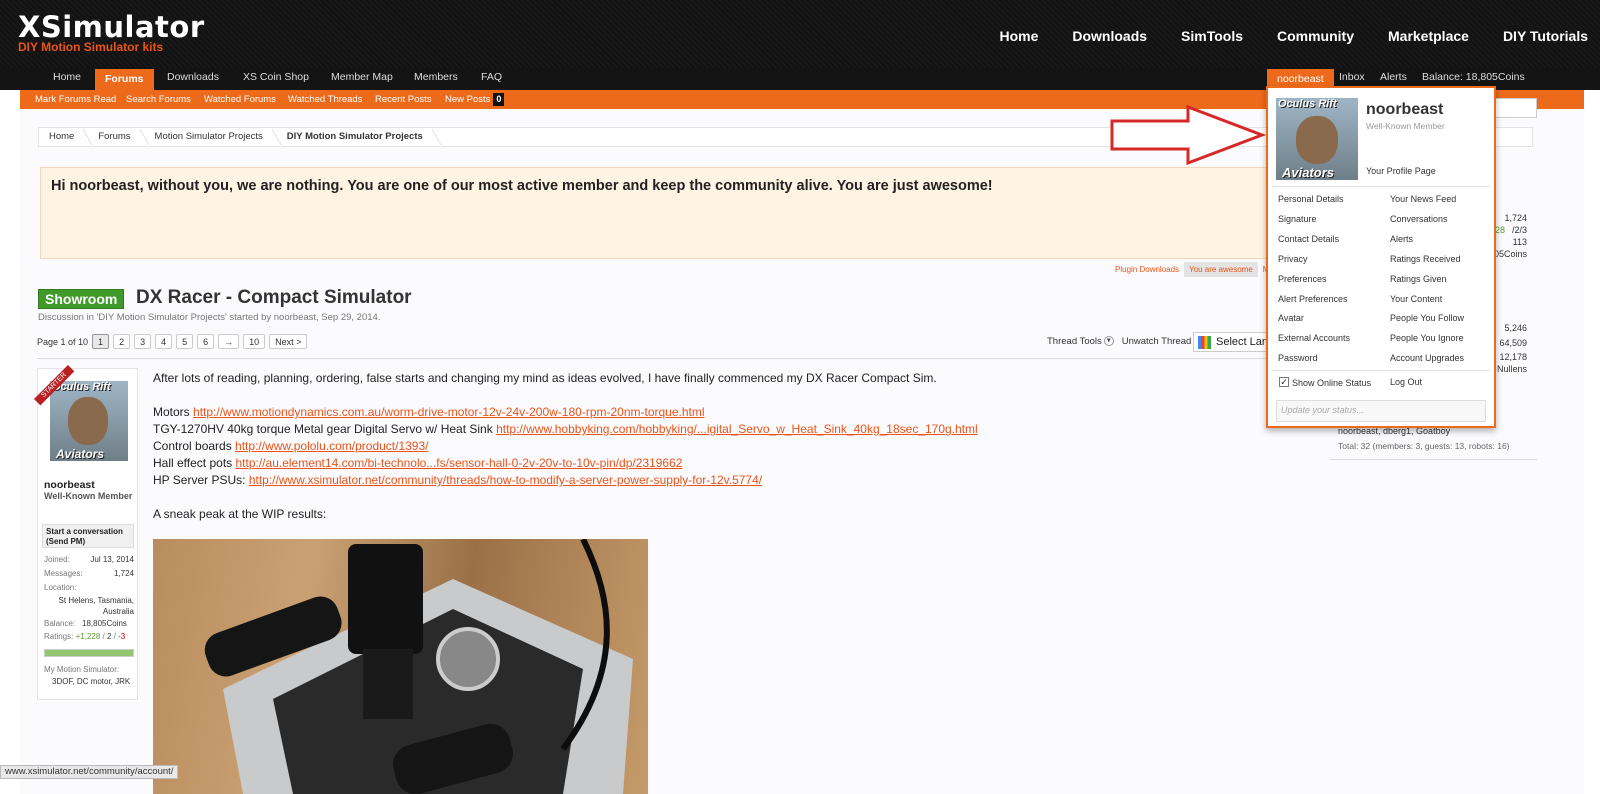 This screenshot has height=794, width=1600. Describe the element at coordinates (89, 421) in the screenshot. I see `avatar: Oculus Rift Aviators` at that location.